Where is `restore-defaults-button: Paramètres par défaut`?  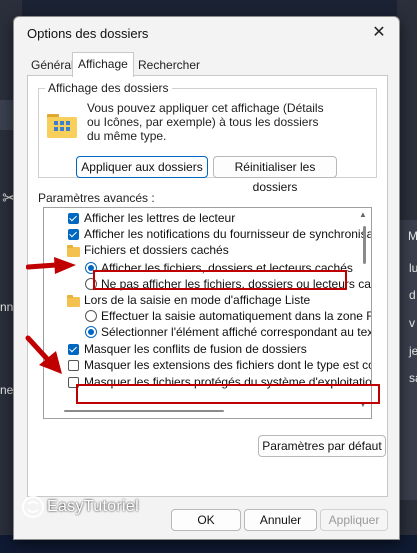
restore-defaults-button: Paramètres par défaut is located at coordinates (322, 446).